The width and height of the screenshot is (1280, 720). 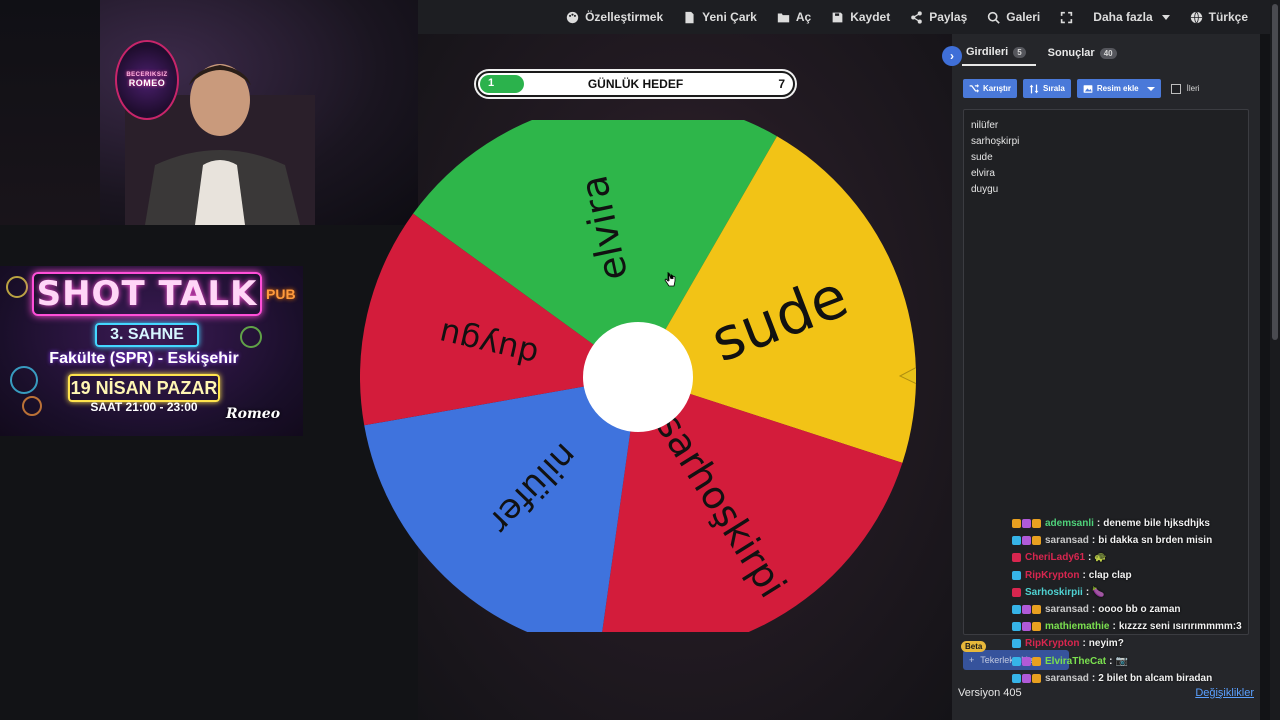 I want to click on entry-line: duygu, so click(x=985, y=189).